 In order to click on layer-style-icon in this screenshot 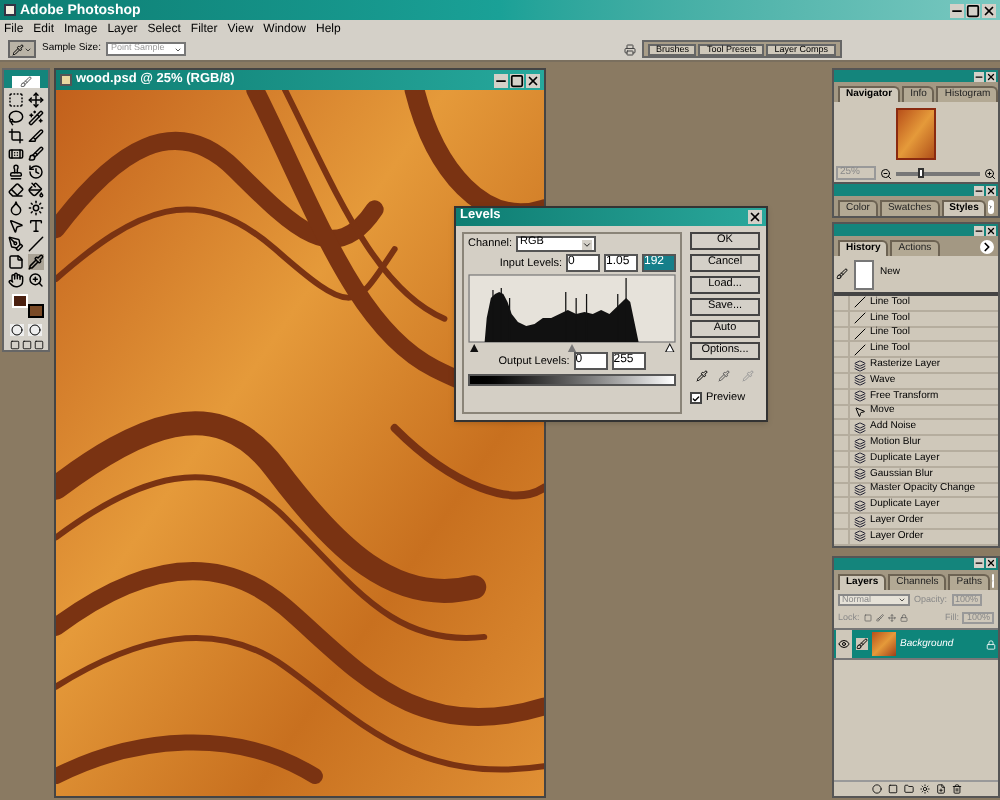, I will do `click(876, 789)`.